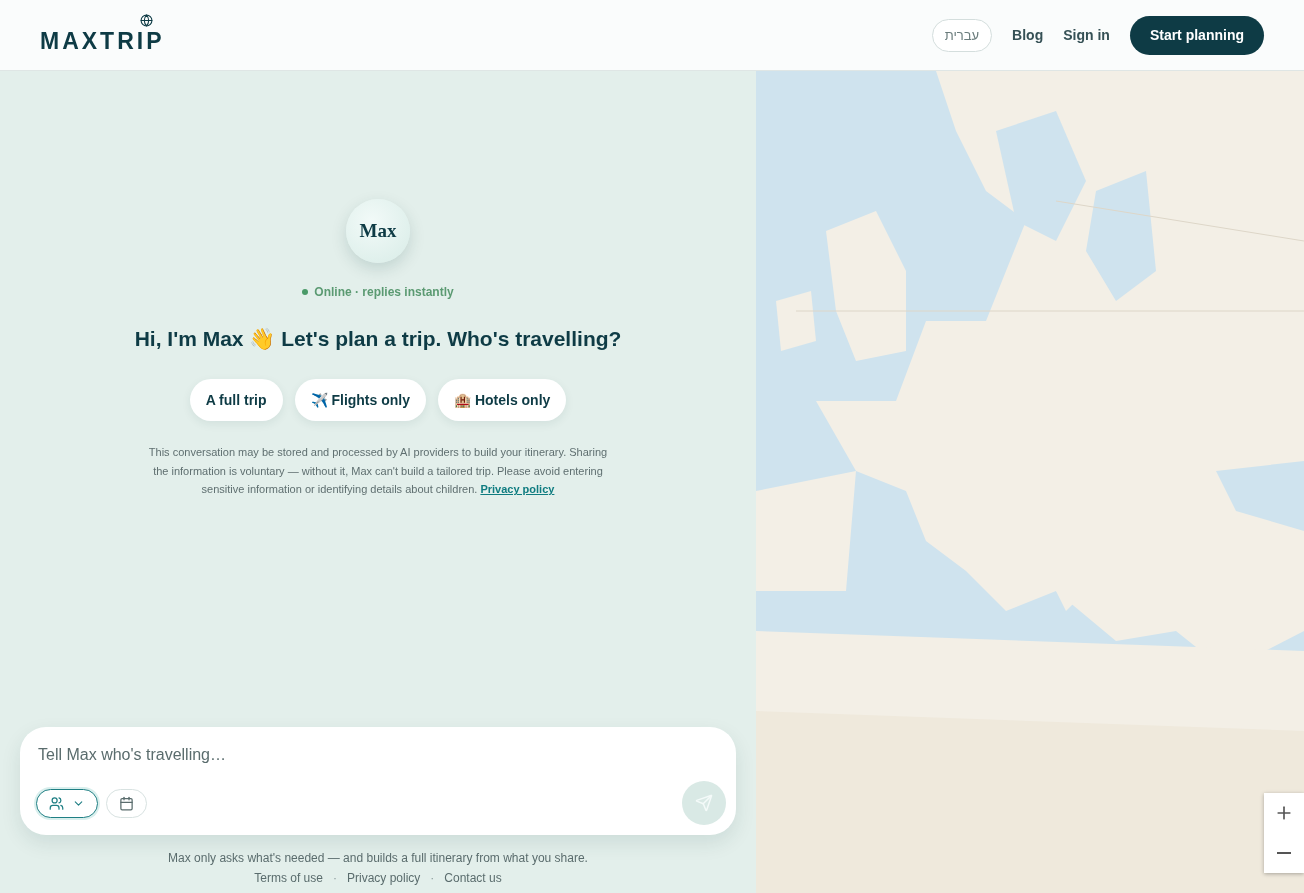  What do you see at coordinates (67, 803) in the screenshot?
I see `travellers-button` at bounding box center [67, 803].